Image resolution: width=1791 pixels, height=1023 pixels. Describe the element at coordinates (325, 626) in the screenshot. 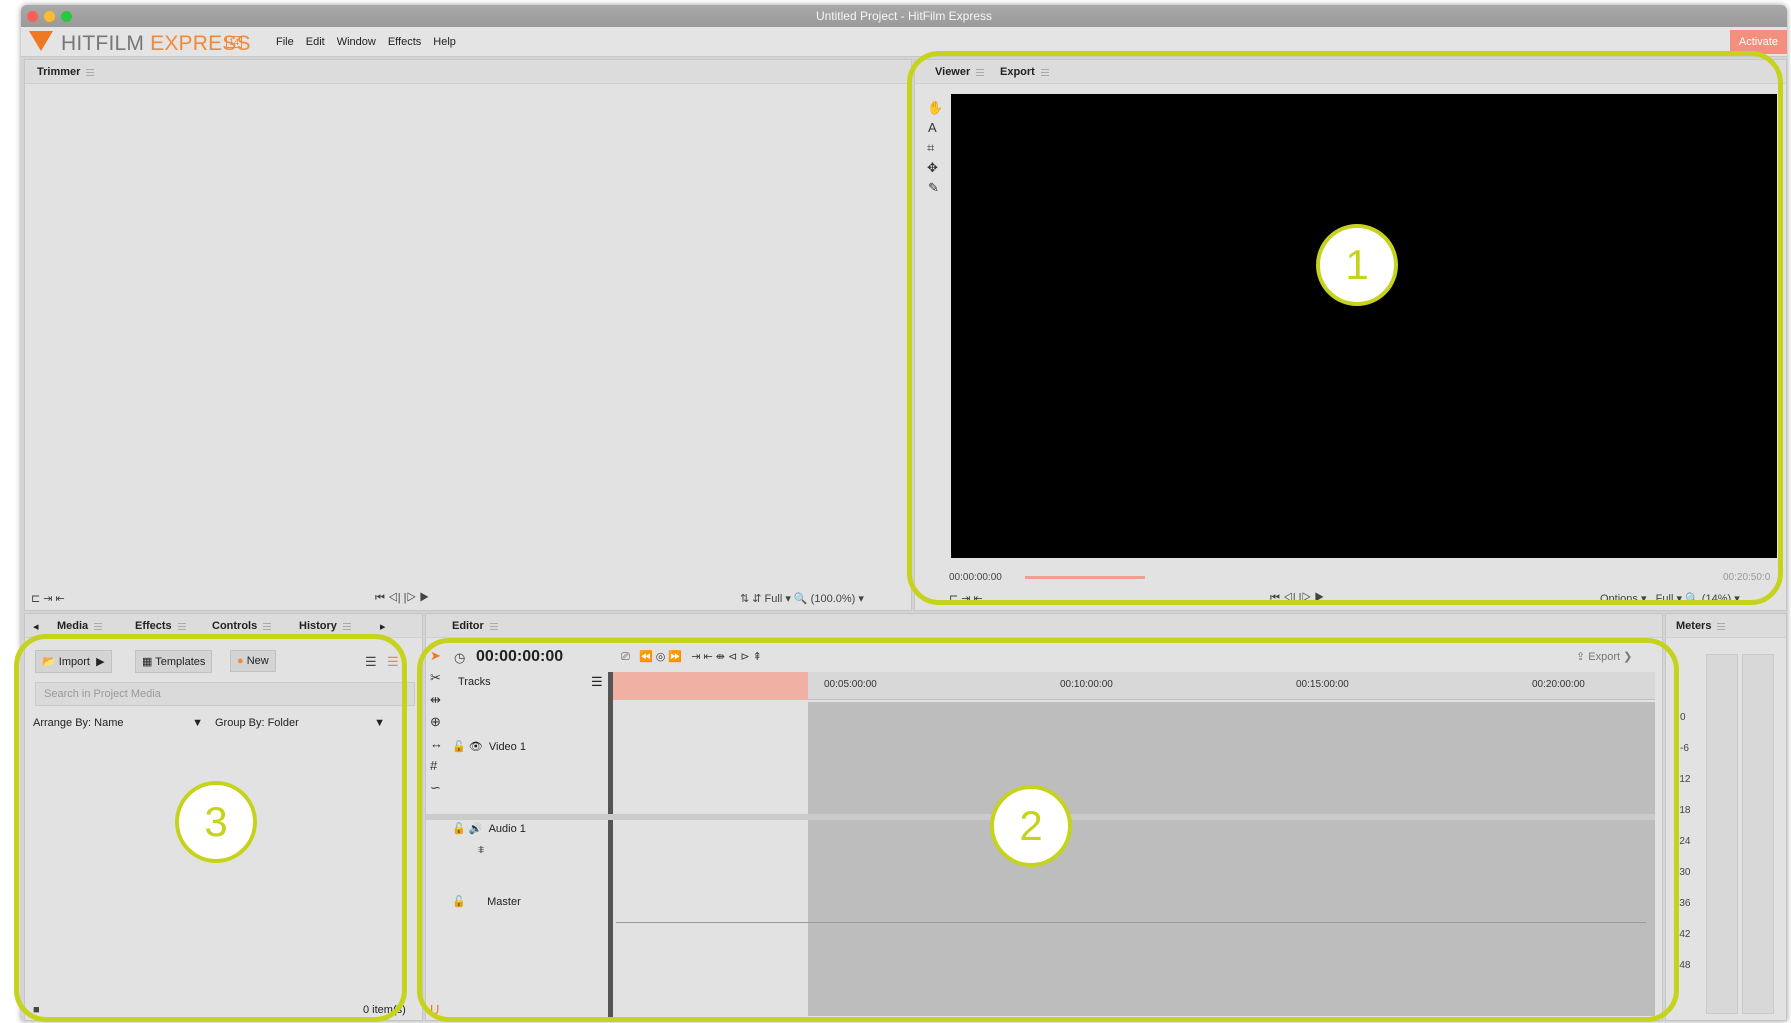

I see `tab-history: History` at that location.